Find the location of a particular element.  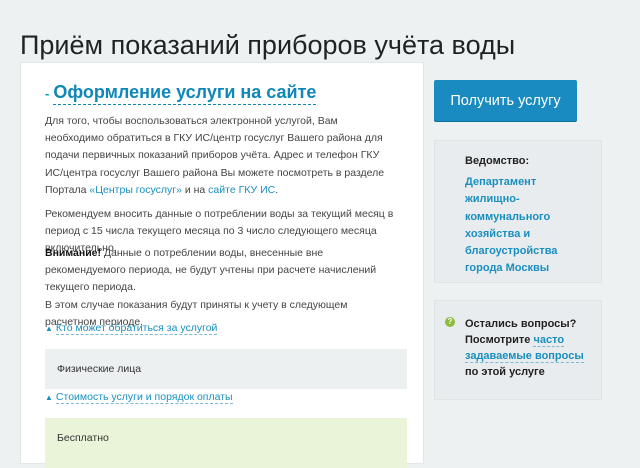

toggle-cost: ▲ Стоимость услуги и порядок оплаты is located at coordinates (139, 397).